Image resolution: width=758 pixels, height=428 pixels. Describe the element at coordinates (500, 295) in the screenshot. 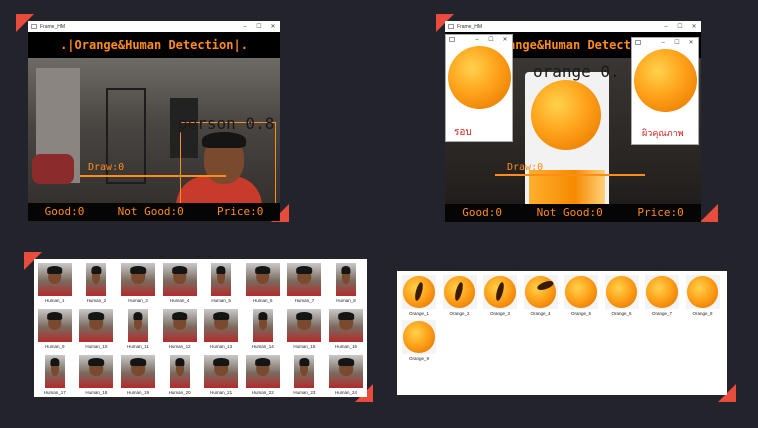

I see `gallery-item: Orange_3` at that location.